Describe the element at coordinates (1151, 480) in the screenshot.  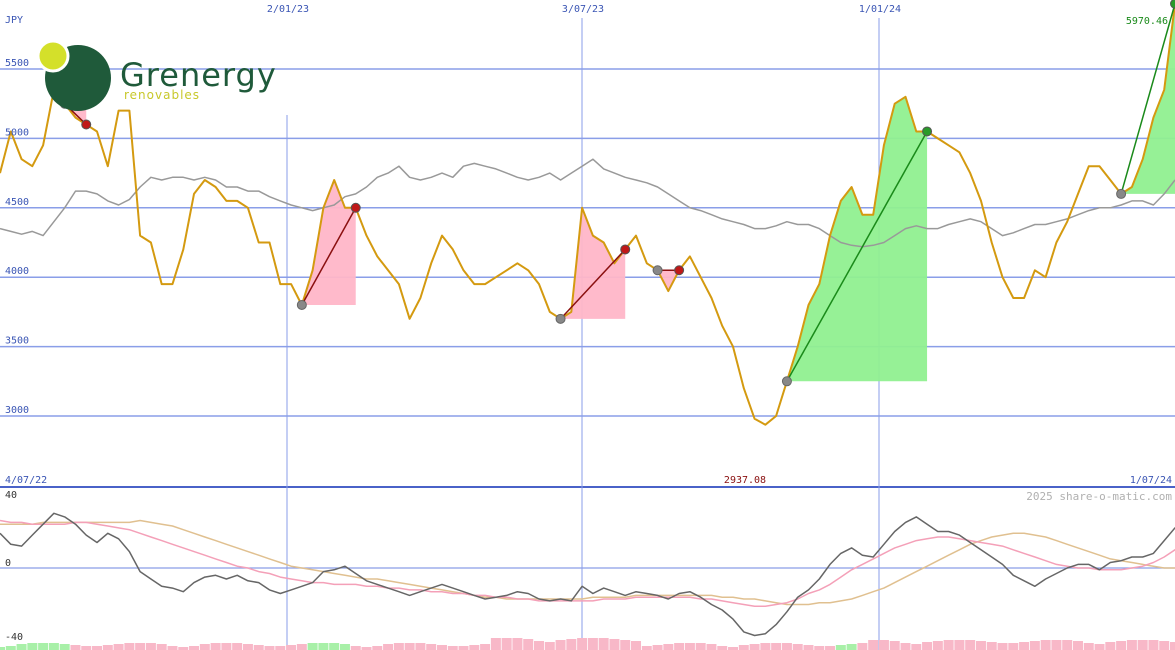
I see `range-end-label: 1/07/24` at that location.